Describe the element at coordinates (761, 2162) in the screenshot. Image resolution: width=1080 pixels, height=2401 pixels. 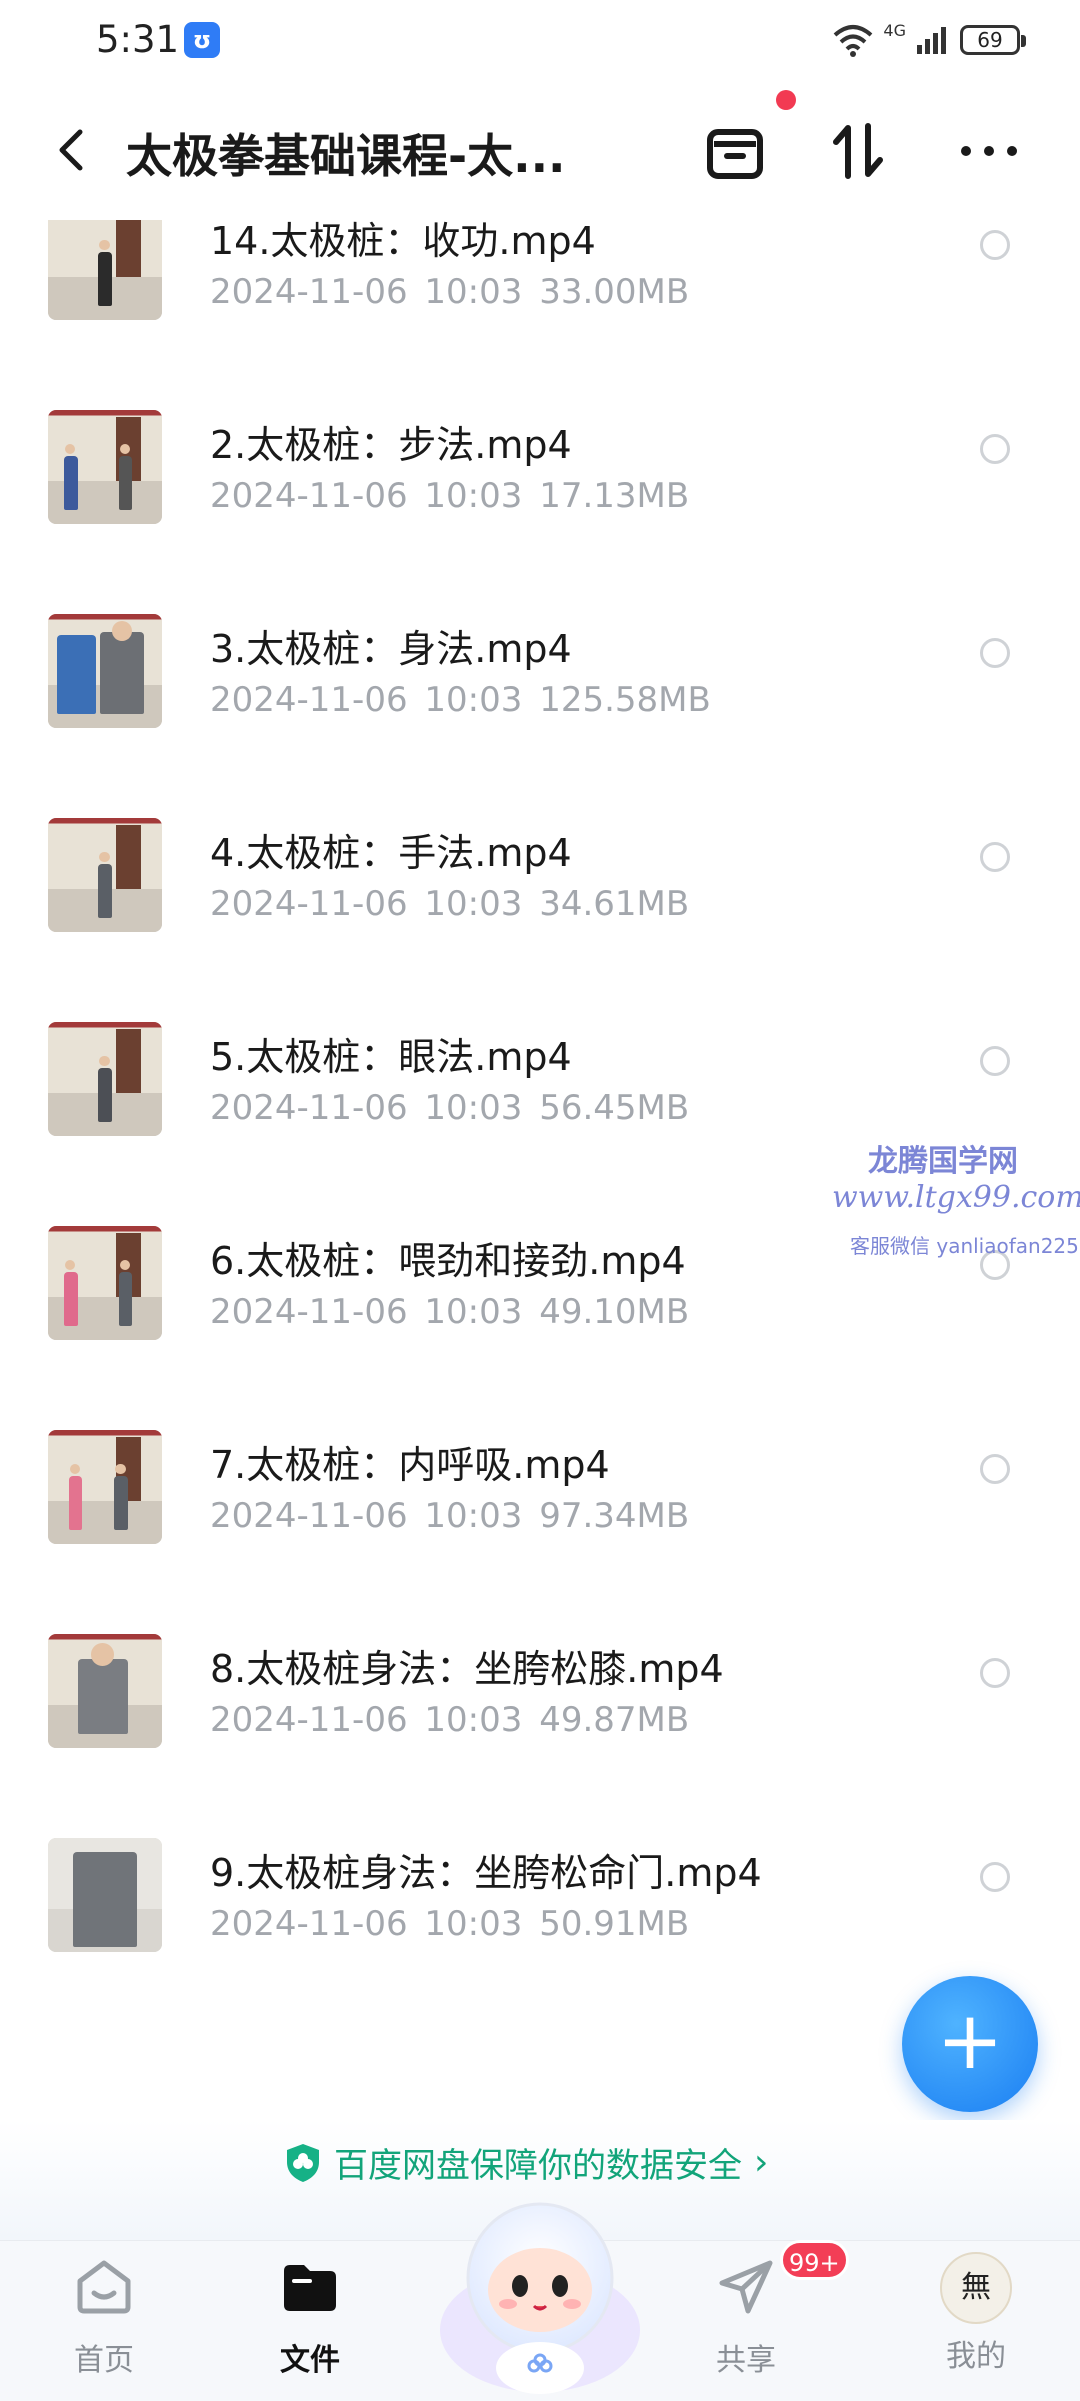
I see `chevron-right-icon: ›` at that location.